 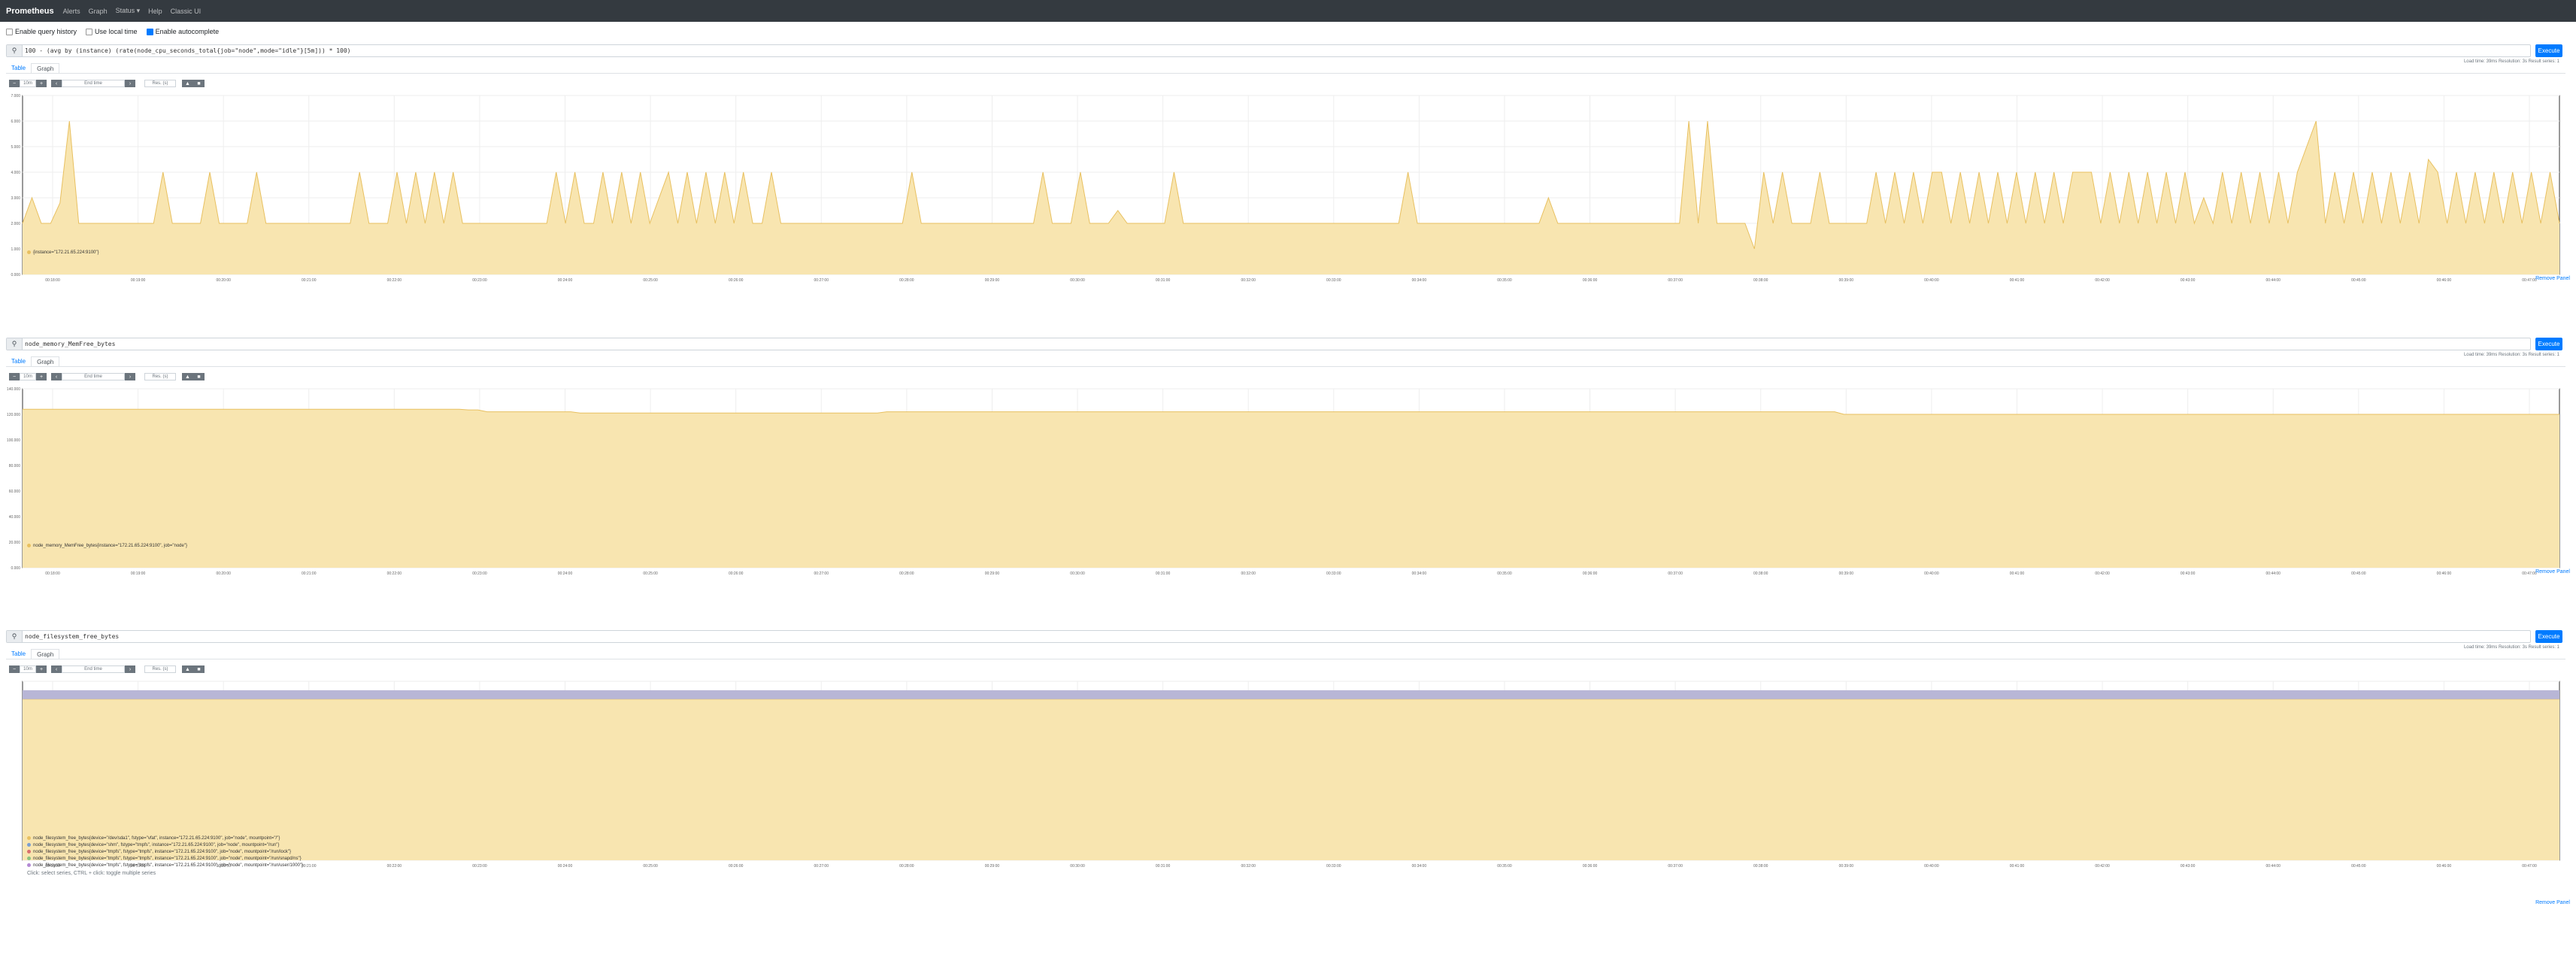 What do you see at coordinates (2444, 280) in the screenshot?
I see `x-tick-label: 00:46:00` at bounding box center [2444, 280].